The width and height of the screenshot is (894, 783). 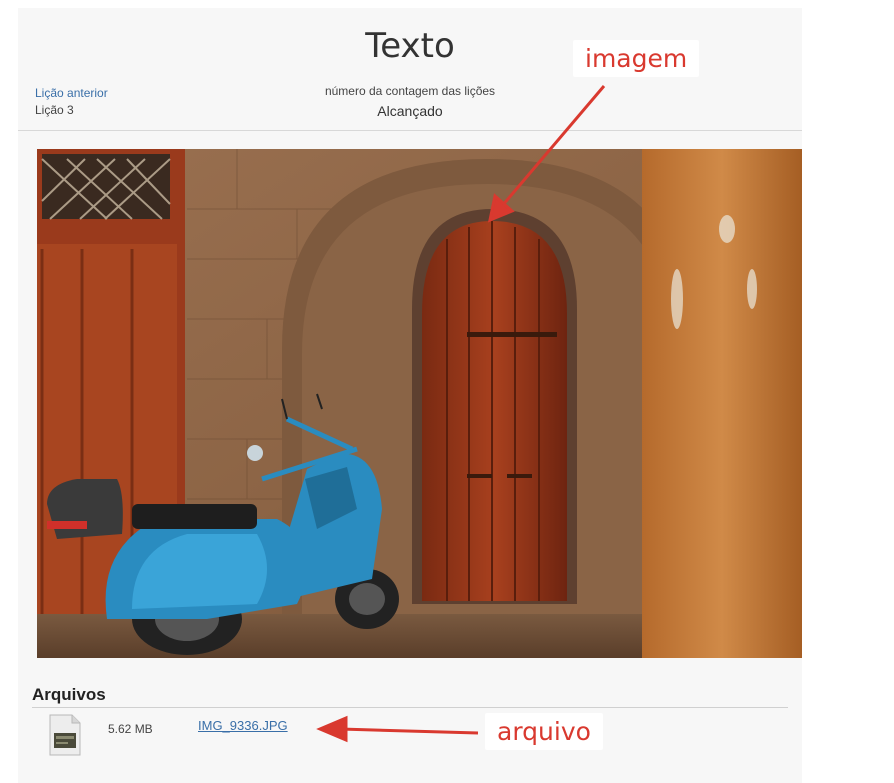 I want to click on files-divider, so click(x=410, y=707).